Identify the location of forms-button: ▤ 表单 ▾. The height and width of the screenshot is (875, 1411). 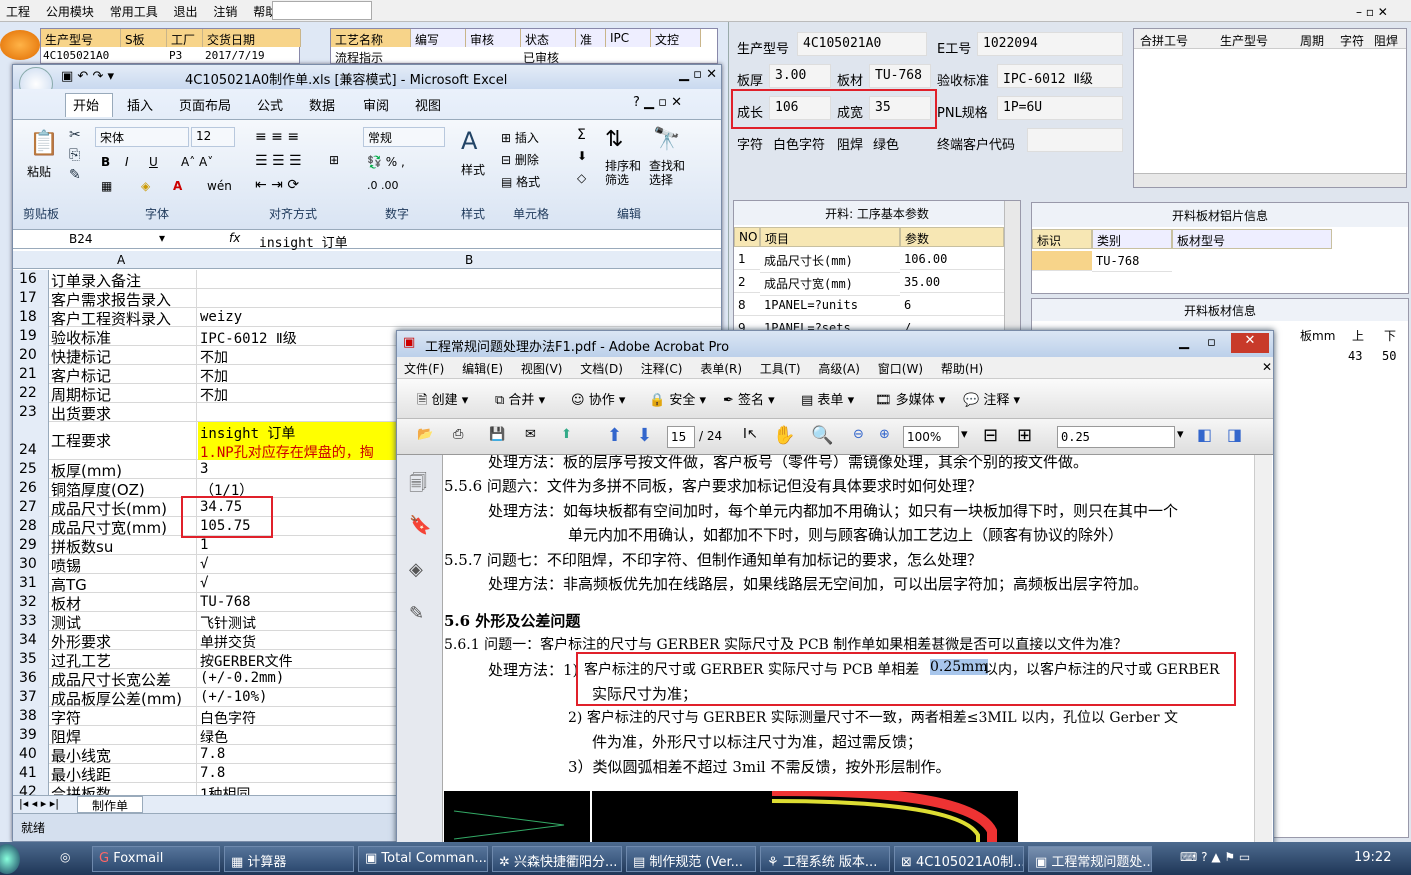
(827, 398).